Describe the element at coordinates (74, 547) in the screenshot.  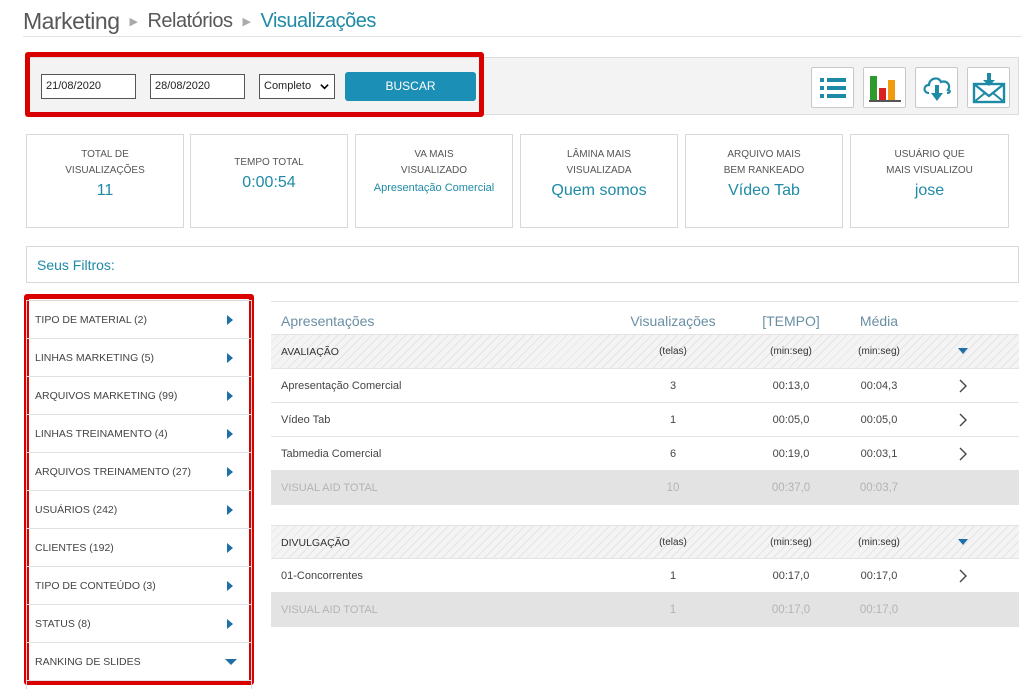
I see `sidebar-item-label: CLIENTES (192)` at that location.